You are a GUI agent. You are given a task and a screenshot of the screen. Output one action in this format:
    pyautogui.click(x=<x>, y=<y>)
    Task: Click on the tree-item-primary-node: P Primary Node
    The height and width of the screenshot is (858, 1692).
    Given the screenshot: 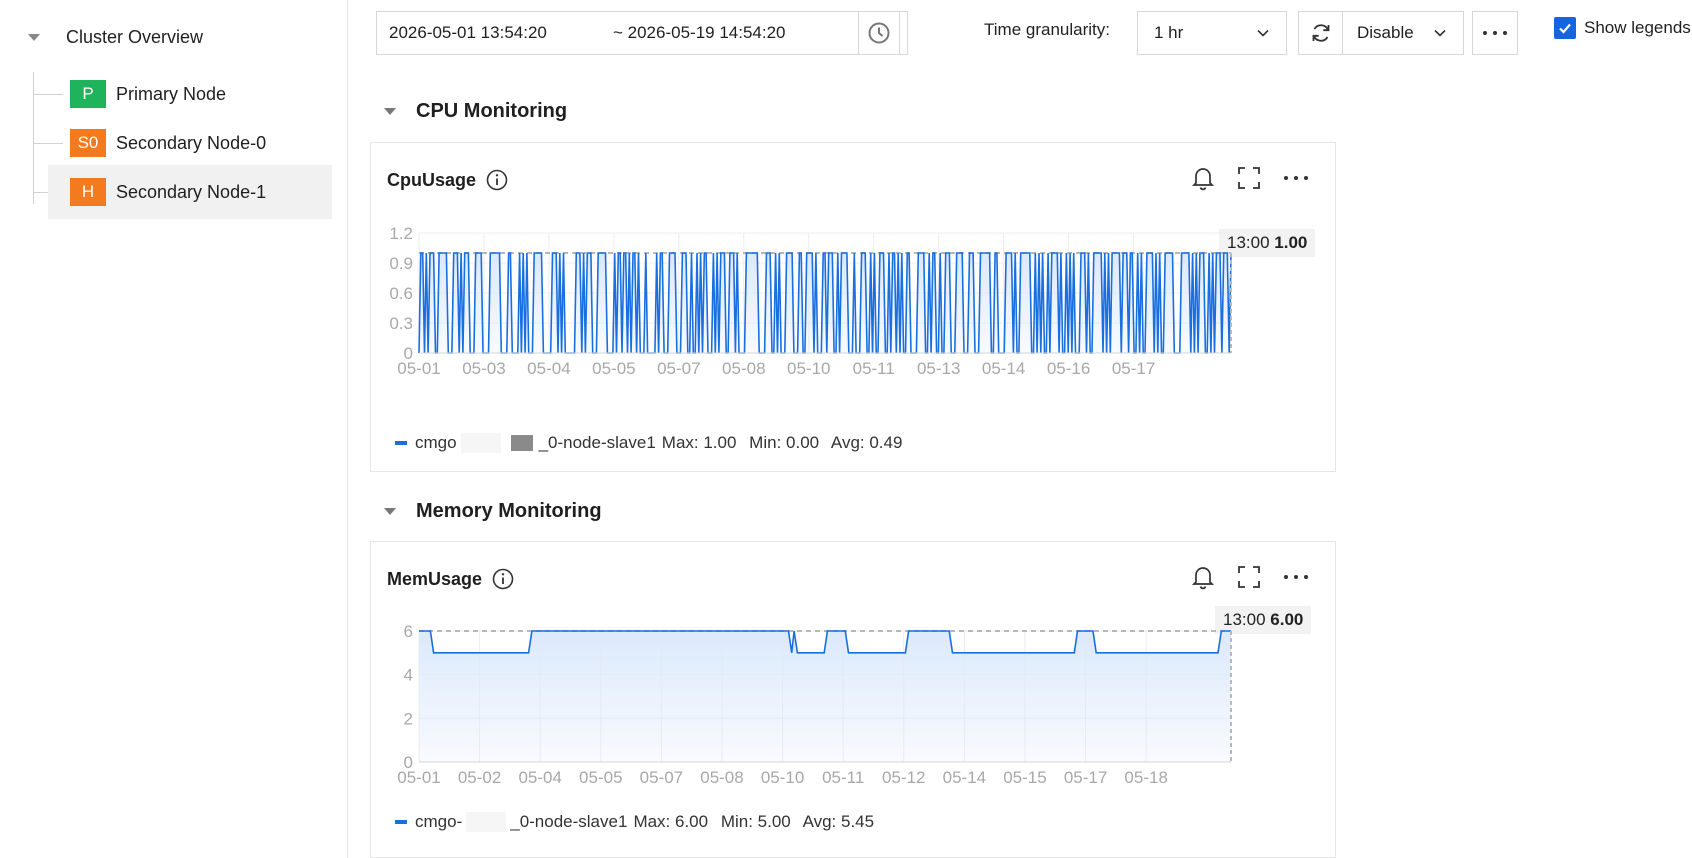 What is the action you would take?
    pyautogui.click(x=190, y=94)
    